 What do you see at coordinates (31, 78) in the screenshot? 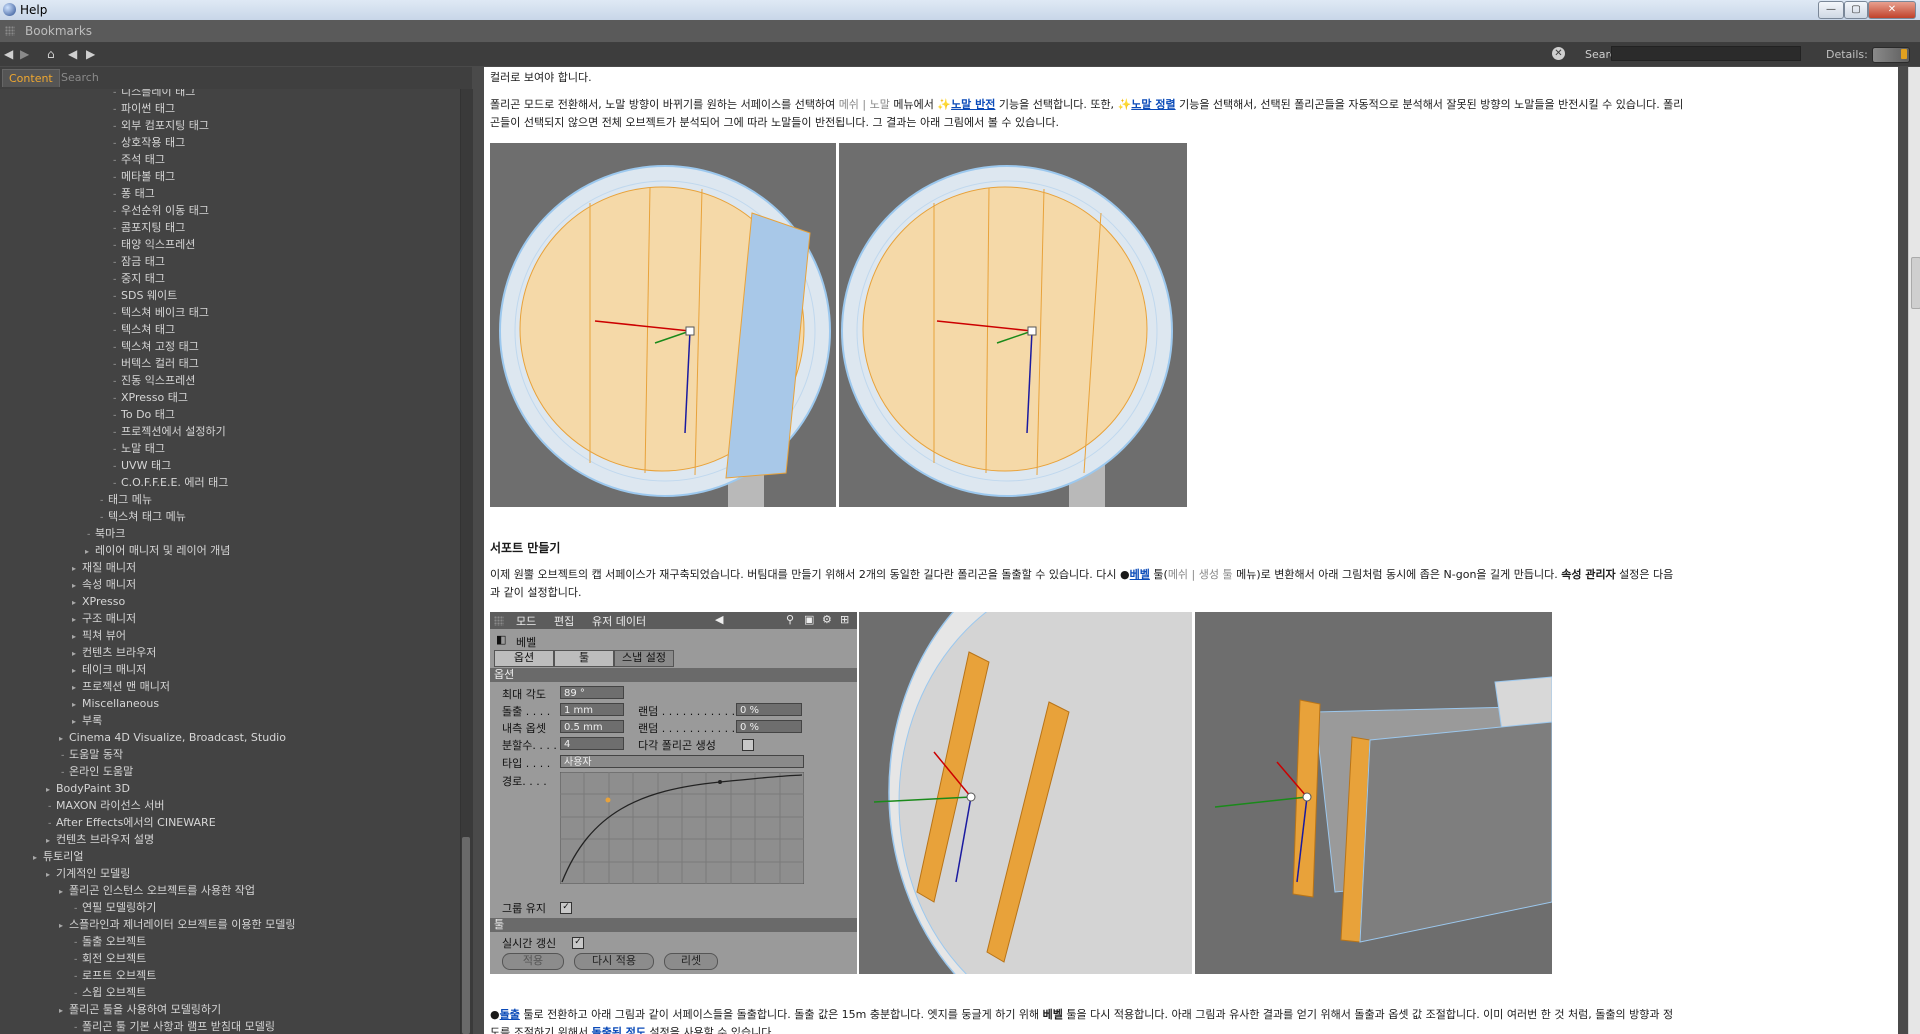
I see `tab-content: Content` at bounding box center [31, 78].